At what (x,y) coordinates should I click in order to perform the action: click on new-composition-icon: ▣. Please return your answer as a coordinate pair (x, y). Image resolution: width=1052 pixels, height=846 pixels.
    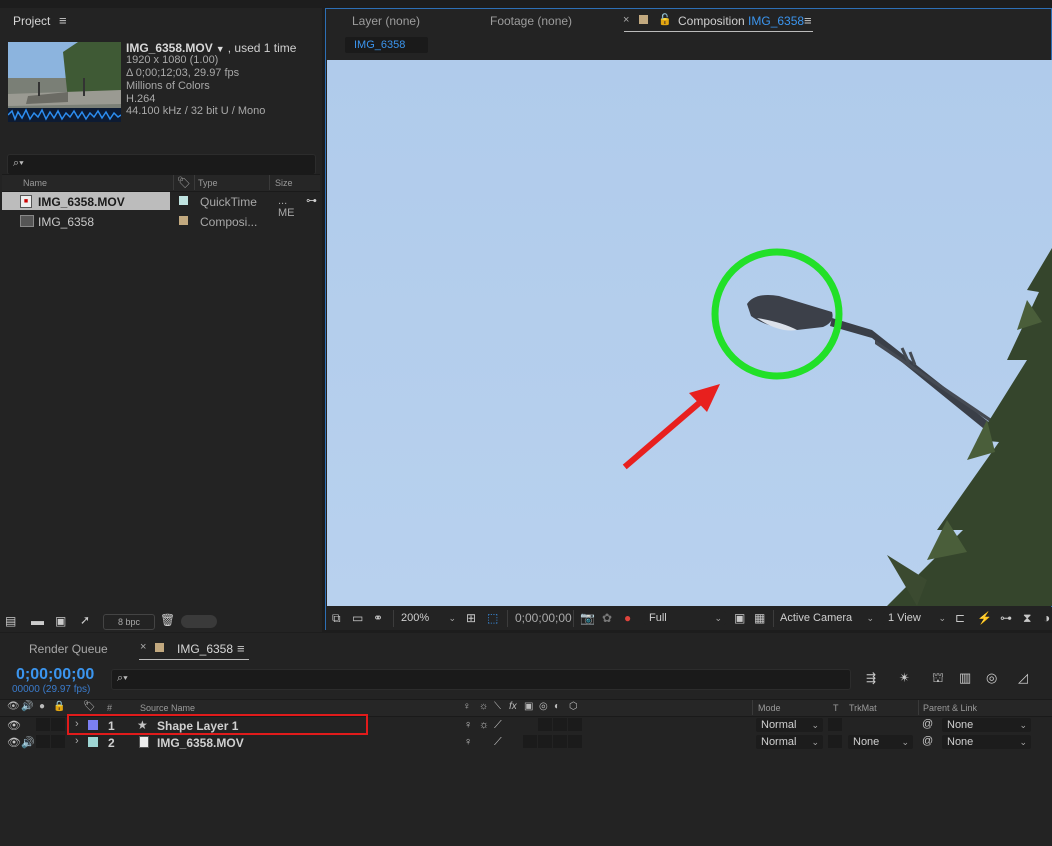
    Looking at the image, I should click on (60, 621).